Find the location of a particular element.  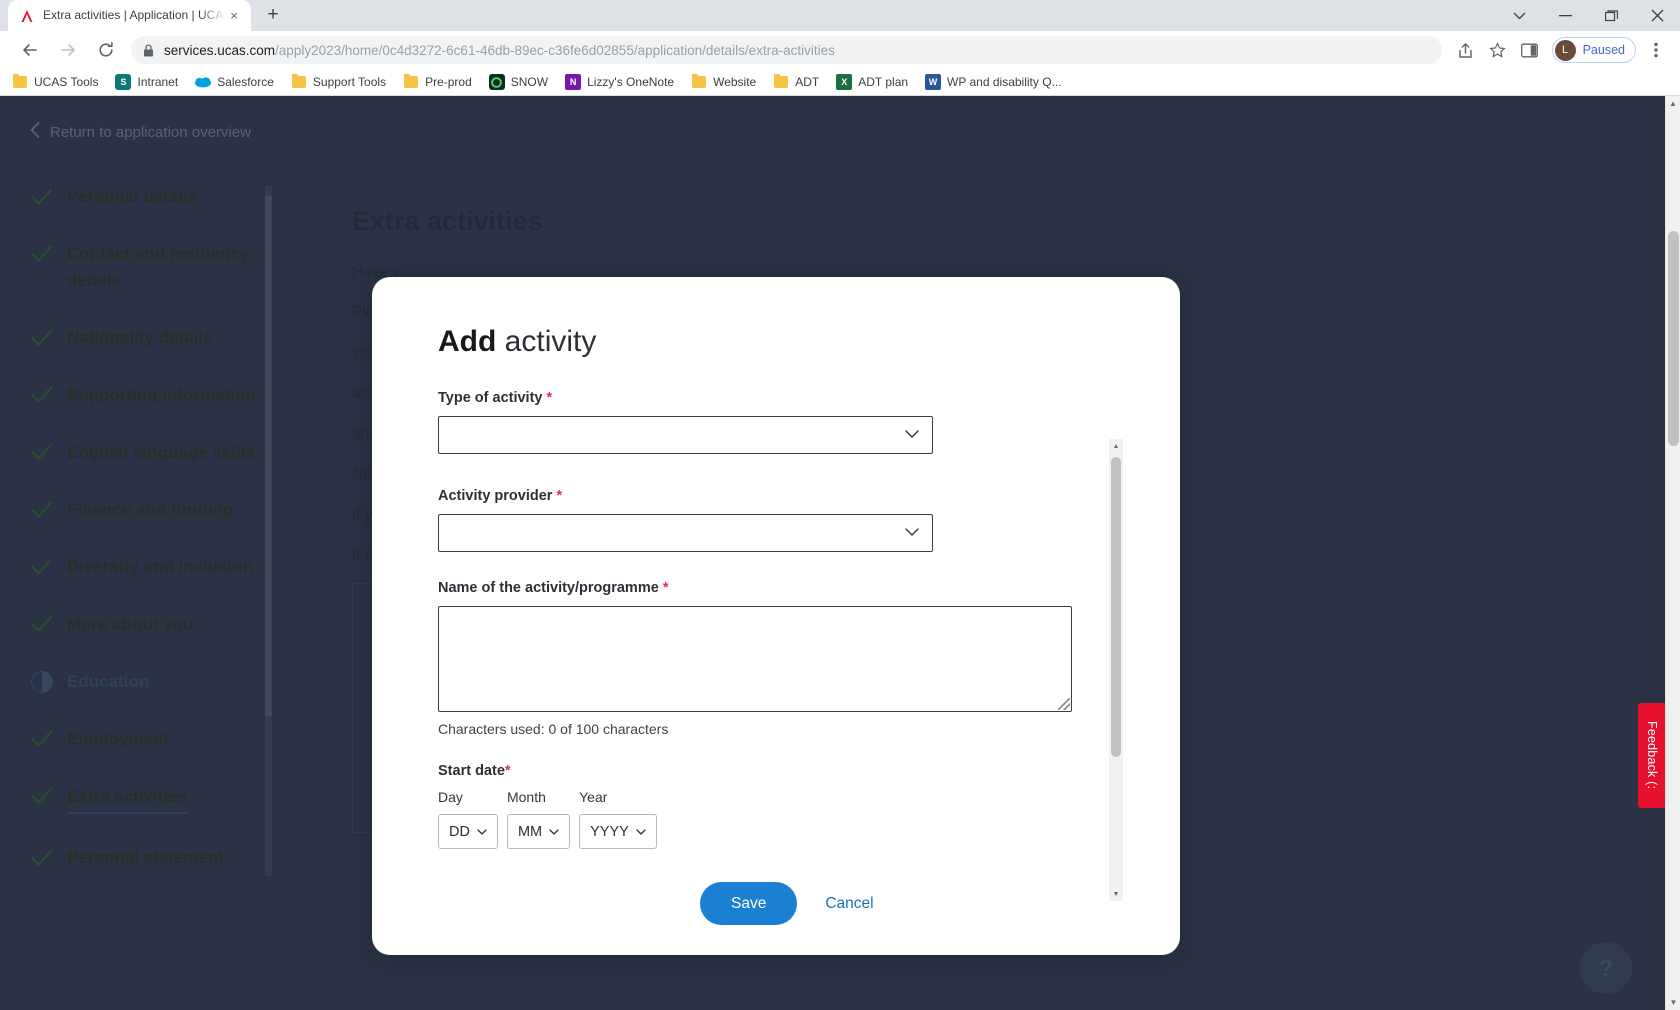

sidebar-item-employment: Employment is located at coordinates (148, 739).